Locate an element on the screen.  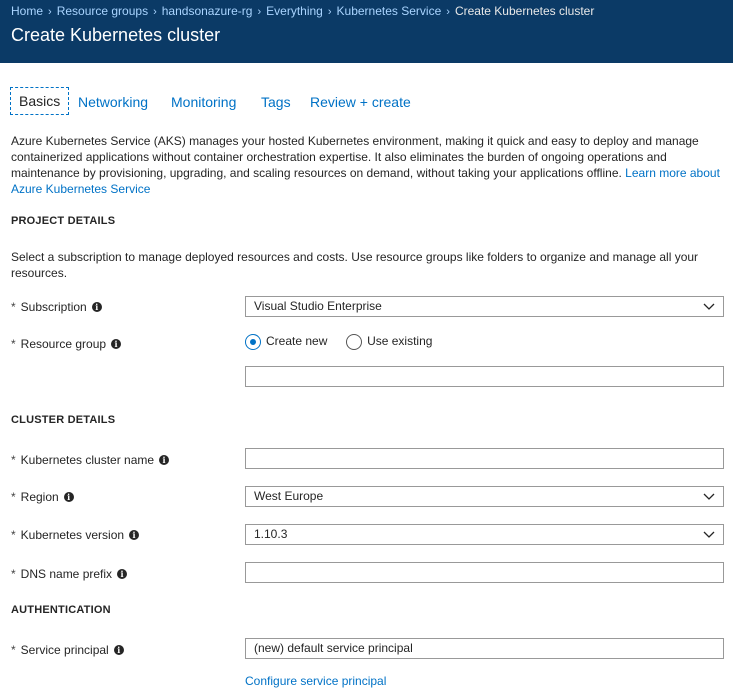
subscription-label-text: Subscription is located at coordinates (53, 307).